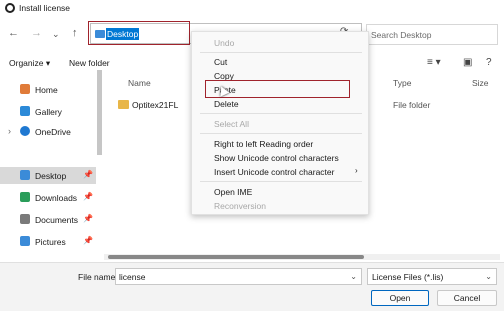 The height and width of the screenshot is (311, 504). What do you see at coordinates (25, 175) in the screenshot?
I see `desktop-icon` at bounding box center [25, 175].